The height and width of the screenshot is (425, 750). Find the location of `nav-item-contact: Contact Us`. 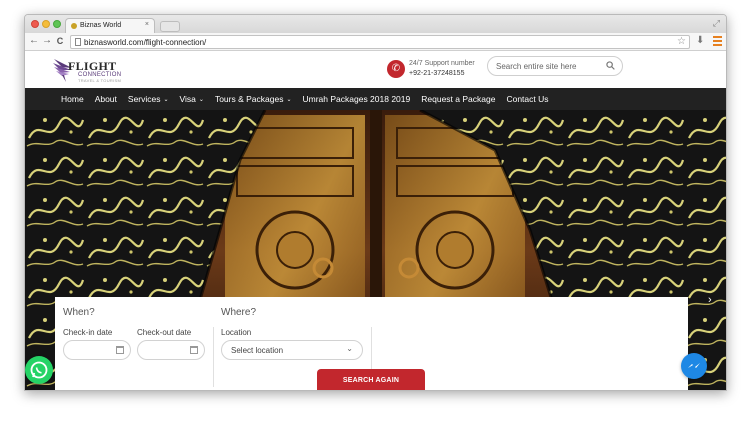

nav-item-contact: Contact Us is located at coordinates (527, 99).